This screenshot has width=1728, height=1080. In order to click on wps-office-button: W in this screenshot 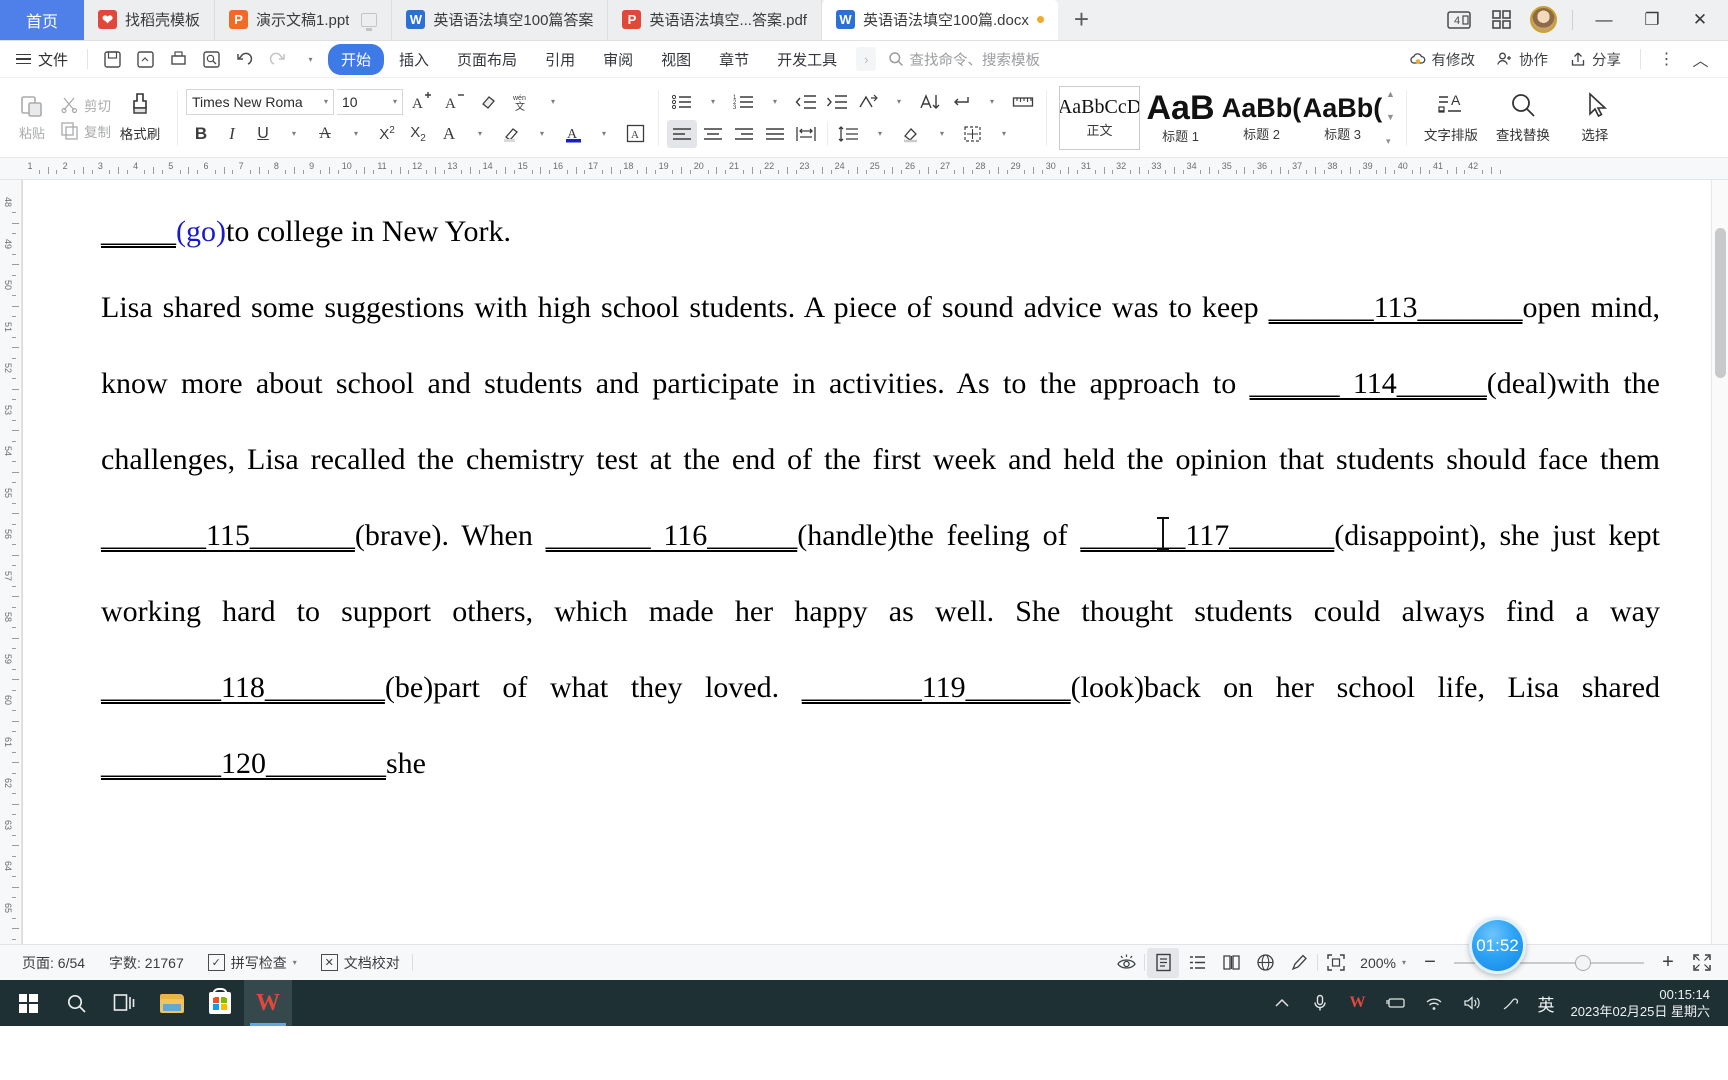, I will do `click(268, 1003)`.